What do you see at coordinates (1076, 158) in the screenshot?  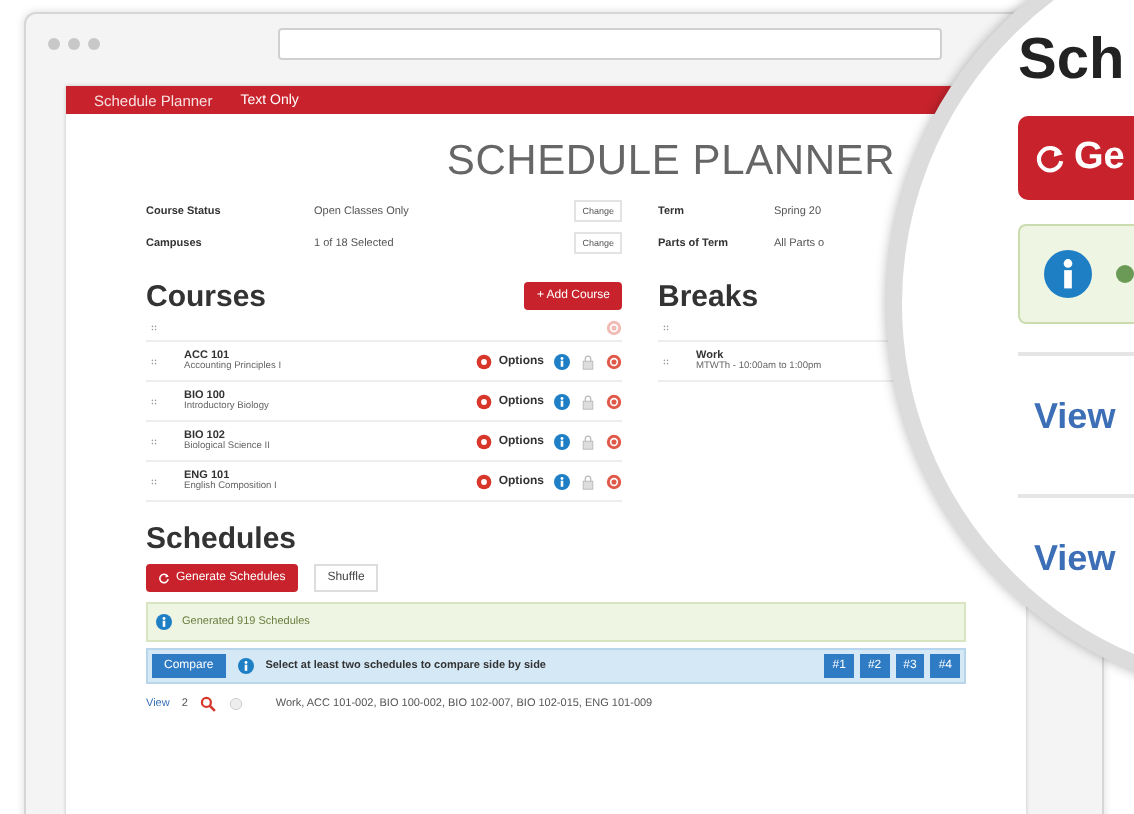 I see `generate-button: Ge` at bounding box center [1076, 158].